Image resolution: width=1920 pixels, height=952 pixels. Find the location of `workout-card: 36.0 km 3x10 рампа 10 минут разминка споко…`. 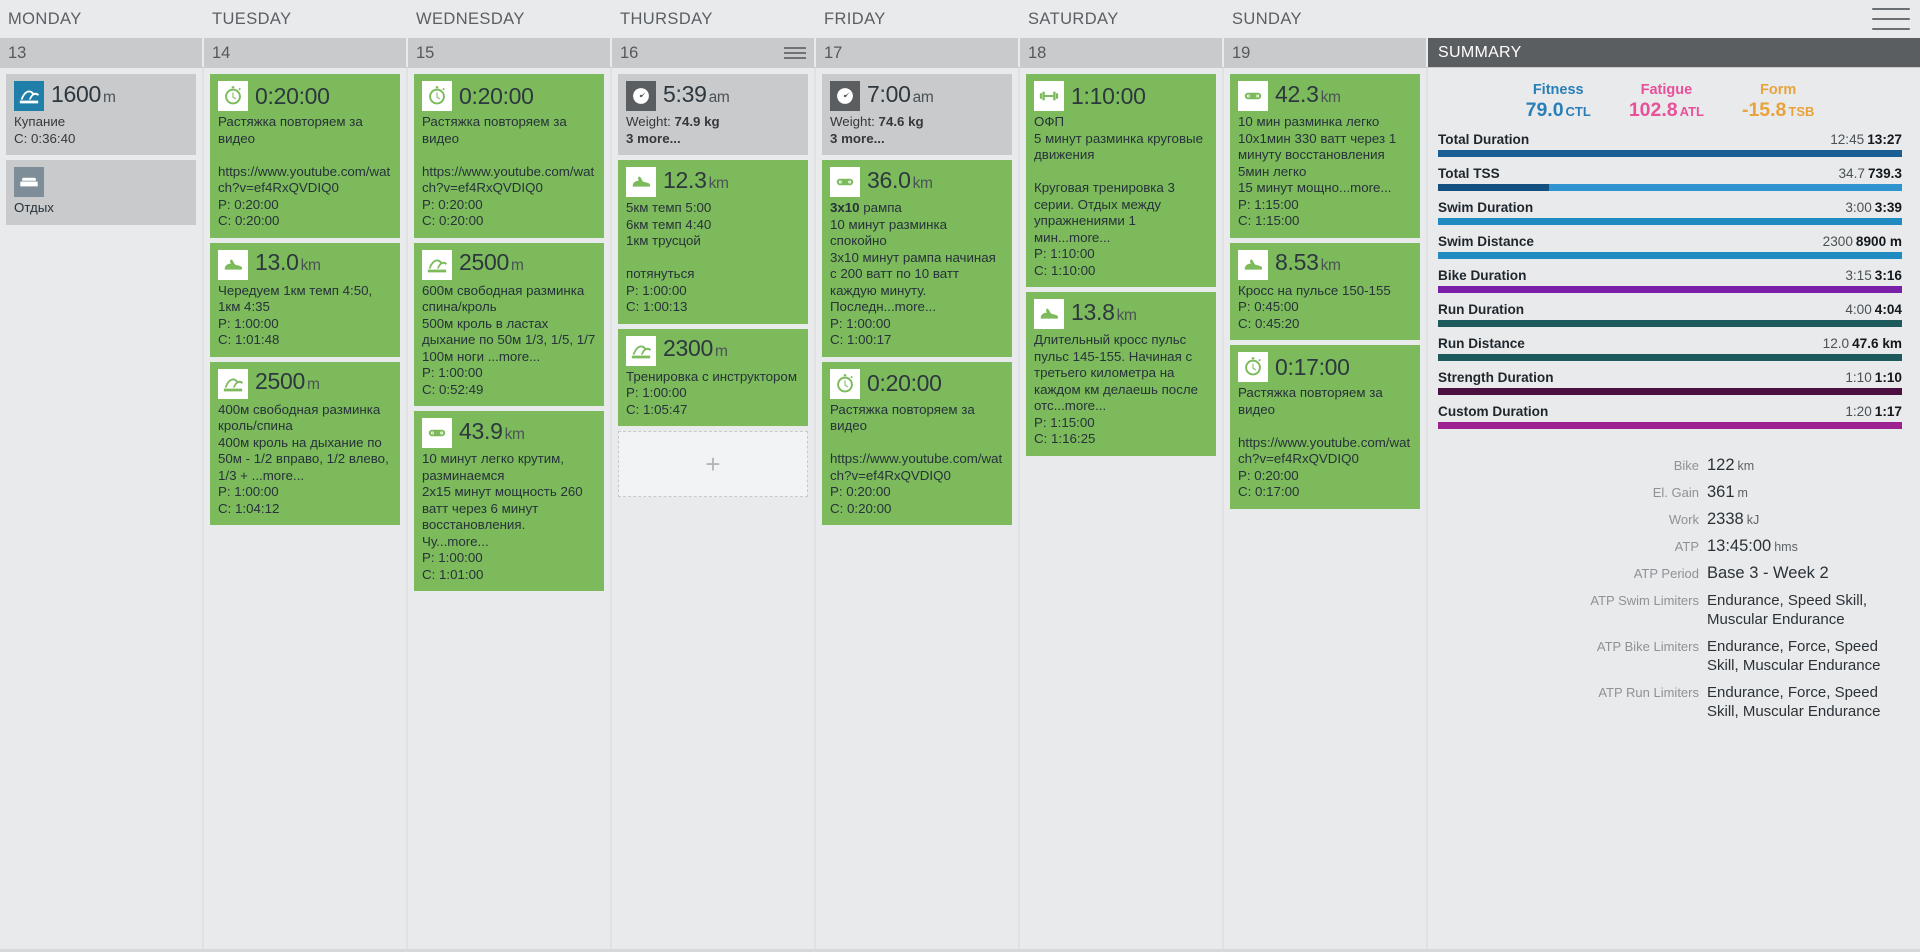

workout-card: 36.0 km 3x10 рампа 10 минут разминка споко… is located at coordinates (917, 258).